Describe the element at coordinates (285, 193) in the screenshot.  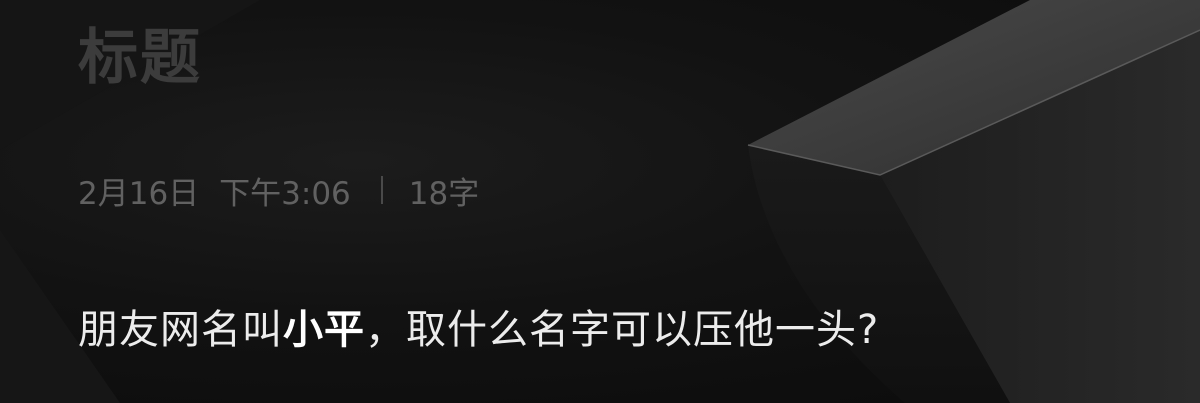
I see `note-time: 下午3:06` at that location.